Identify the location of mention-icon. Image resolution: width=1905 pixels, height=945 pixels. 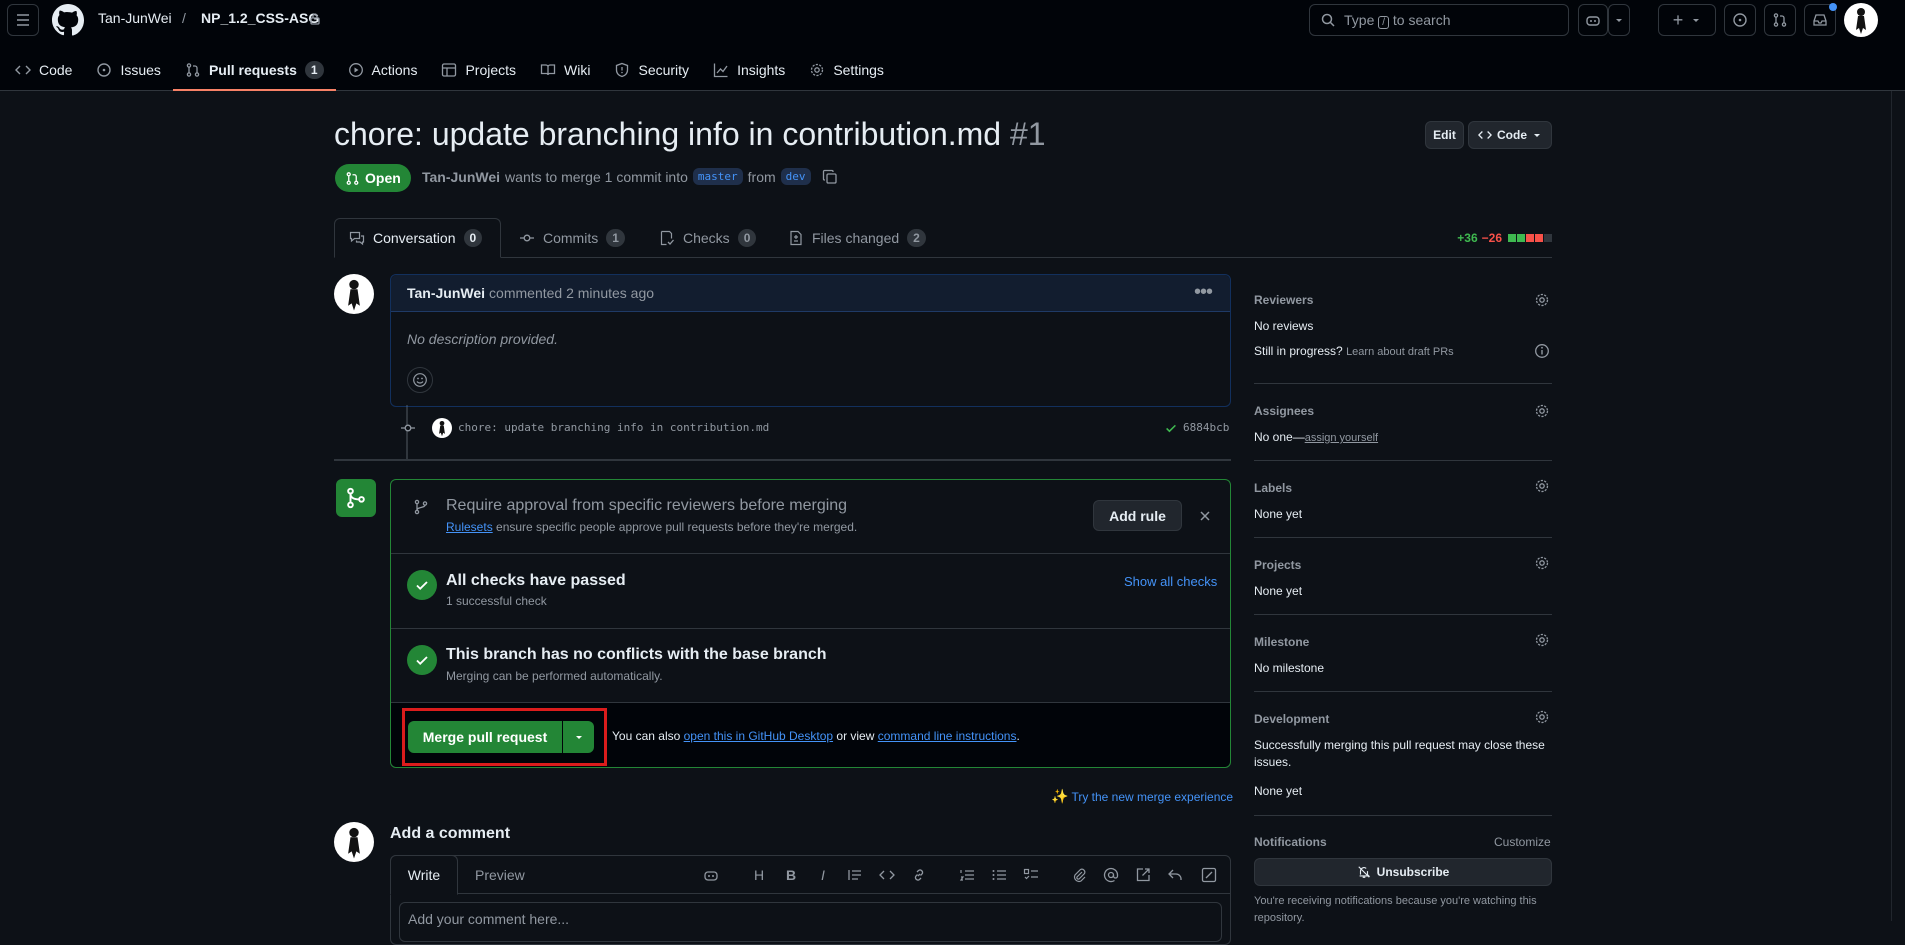
(1111, 875).